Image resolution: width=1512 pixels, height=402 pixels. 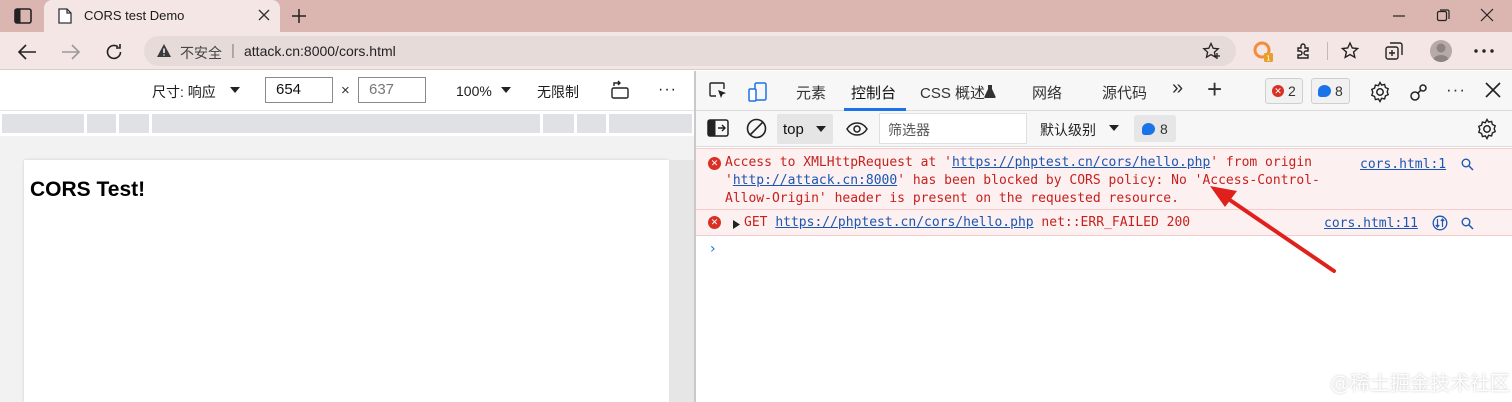 I want to click on dimensions-caret-icon, so click(x=235, y=90).